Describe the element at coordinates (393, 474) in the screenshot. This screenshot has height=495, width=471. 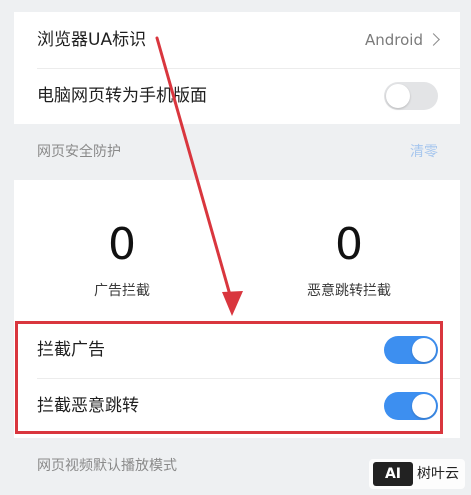
I see `watermark-badge: AI` at that location.